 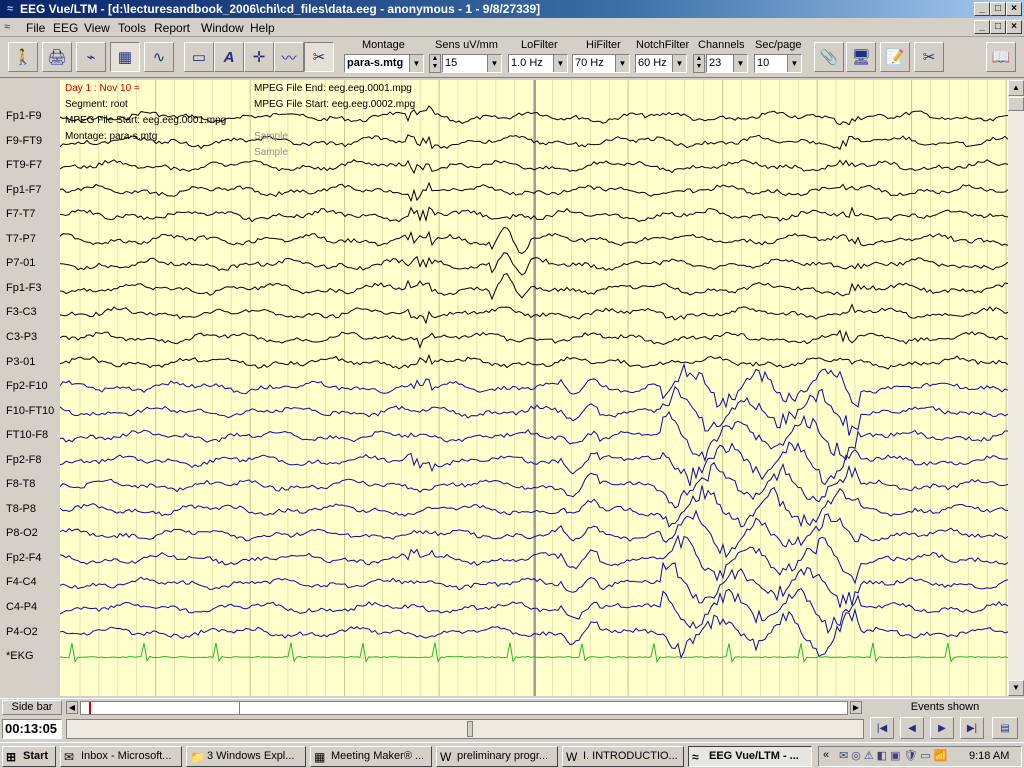 What do you see at coordinates (21, 312) in the screenshot?
I see `channel-label: F3-C3` at bounding box center [21, 312].